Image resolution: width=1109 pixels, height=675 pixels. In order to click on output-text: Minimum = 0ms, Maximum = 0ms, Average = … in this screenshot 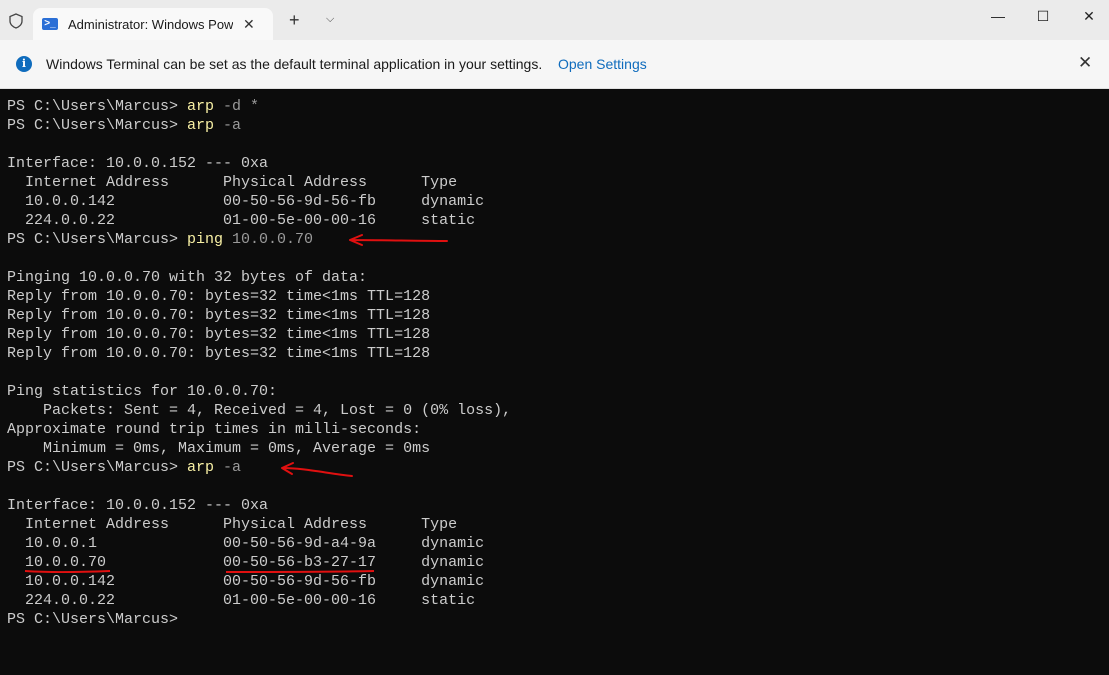, I will do `click(219, 448)`.